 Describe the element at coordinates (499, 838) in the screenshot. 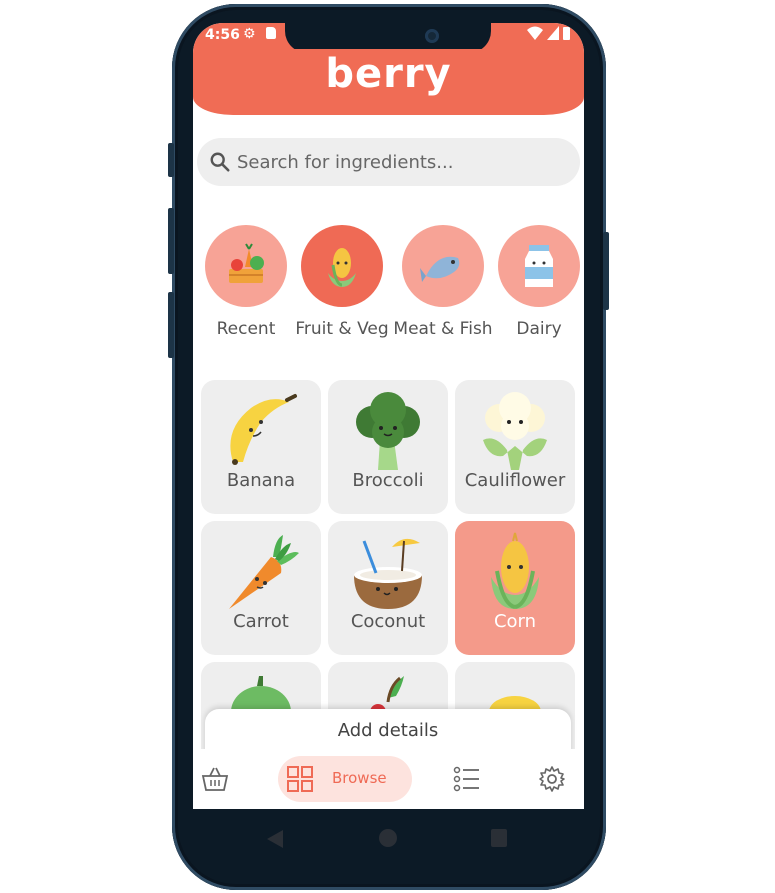

I see `recents-icon` at that location.